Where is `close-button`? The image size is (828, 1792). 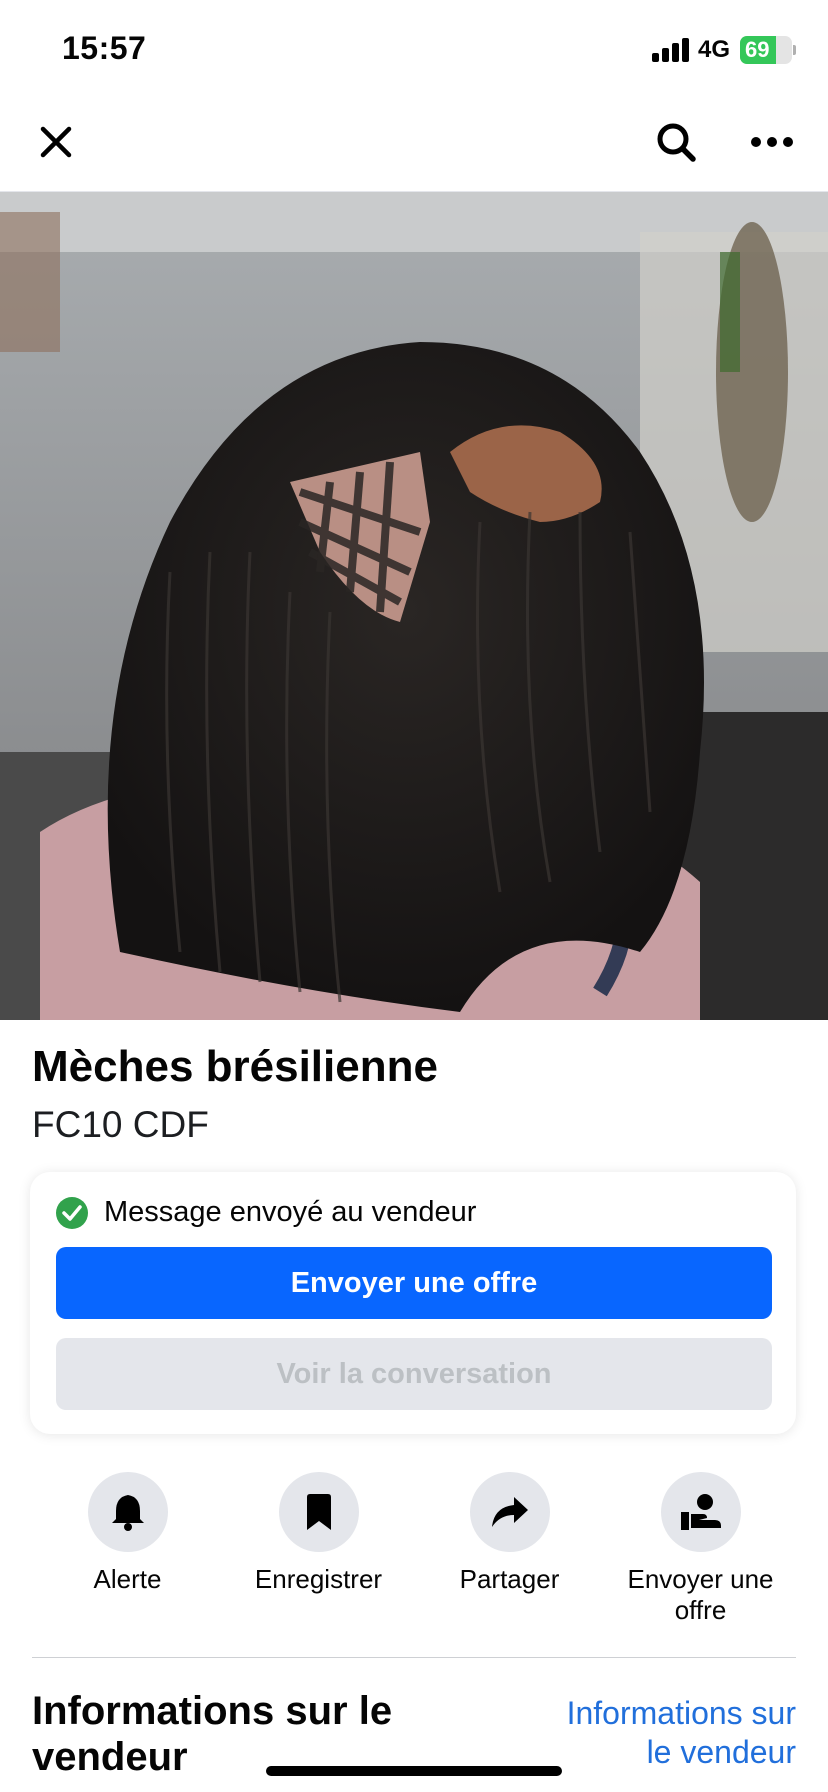
close-button is located at coordinates (56, 142).